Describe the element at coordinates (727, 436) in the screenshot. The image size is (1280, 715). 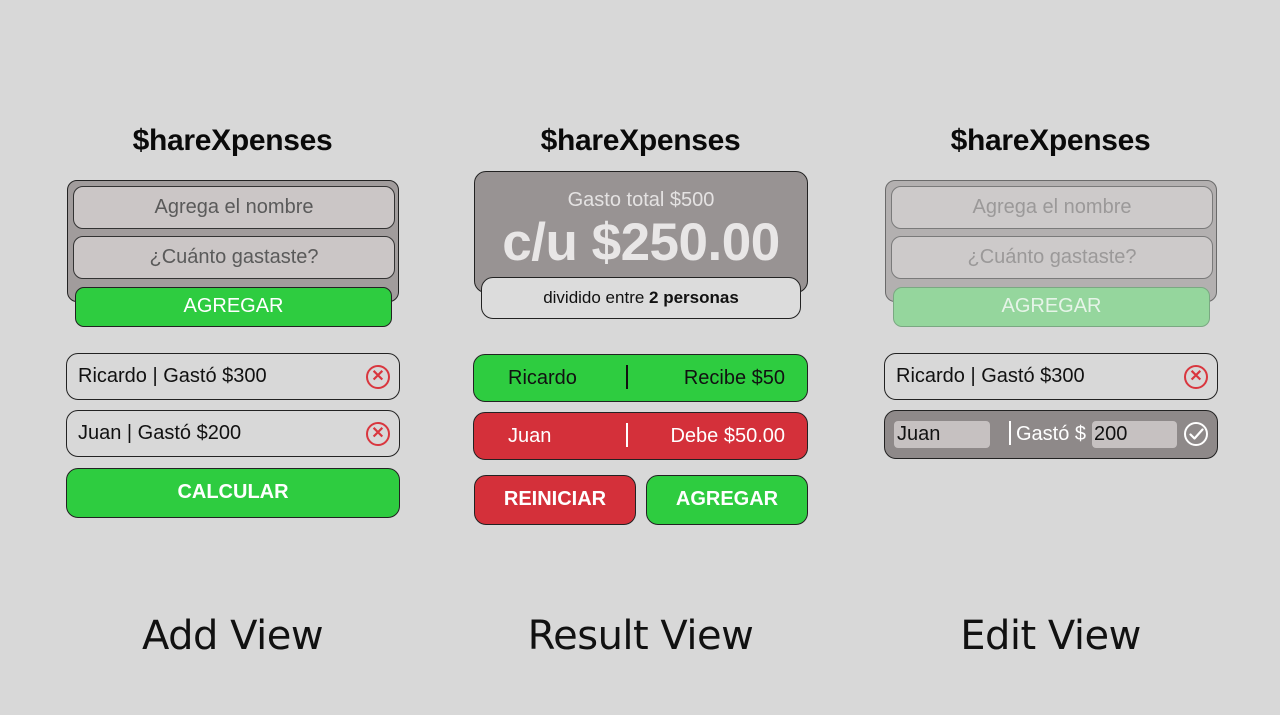
I see `result-amount: Debe $50.00` at that location.